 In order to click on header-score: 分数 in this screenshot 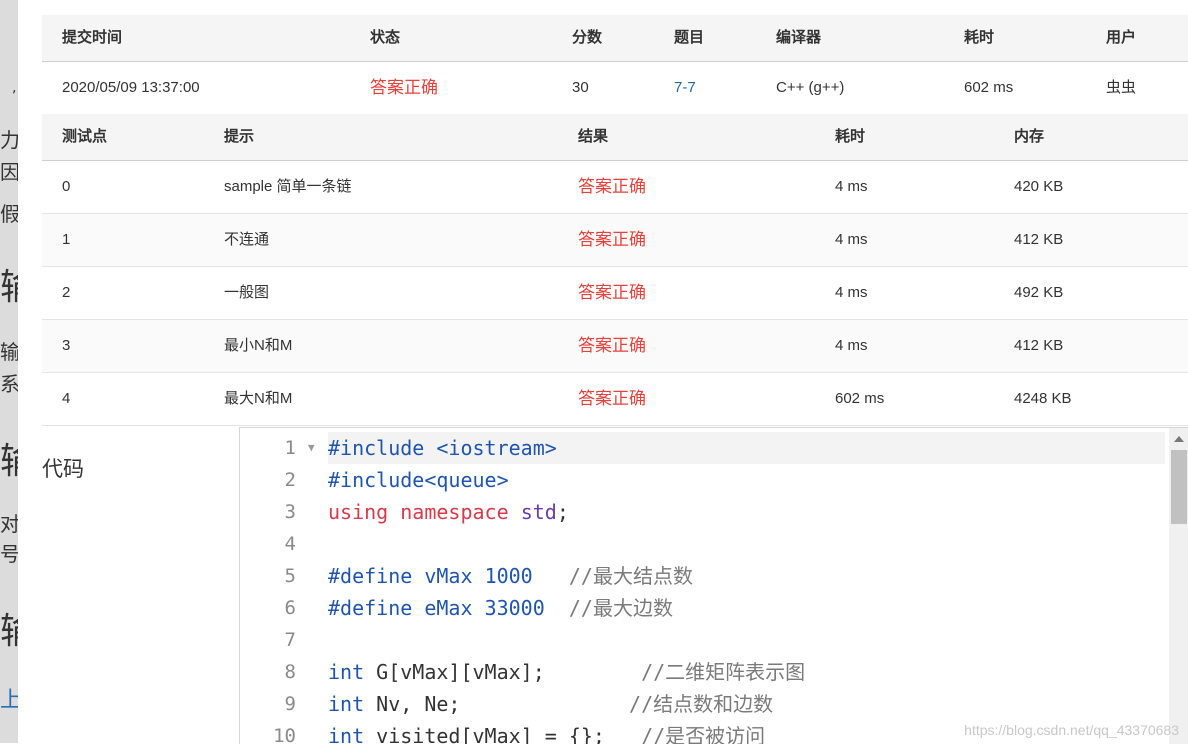, I will do `click(587, 37)`.